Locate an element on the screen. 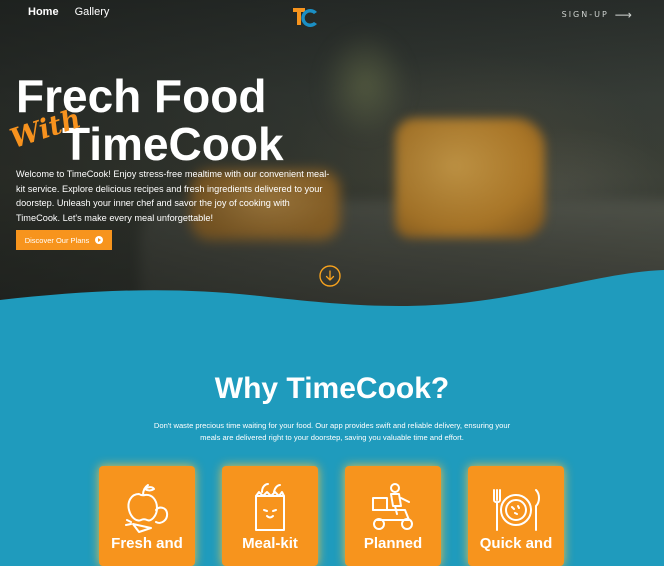 The width and height of the screenshot is (664, 566). feature-card-quick: Quick and is located at coordinates (516, 516).